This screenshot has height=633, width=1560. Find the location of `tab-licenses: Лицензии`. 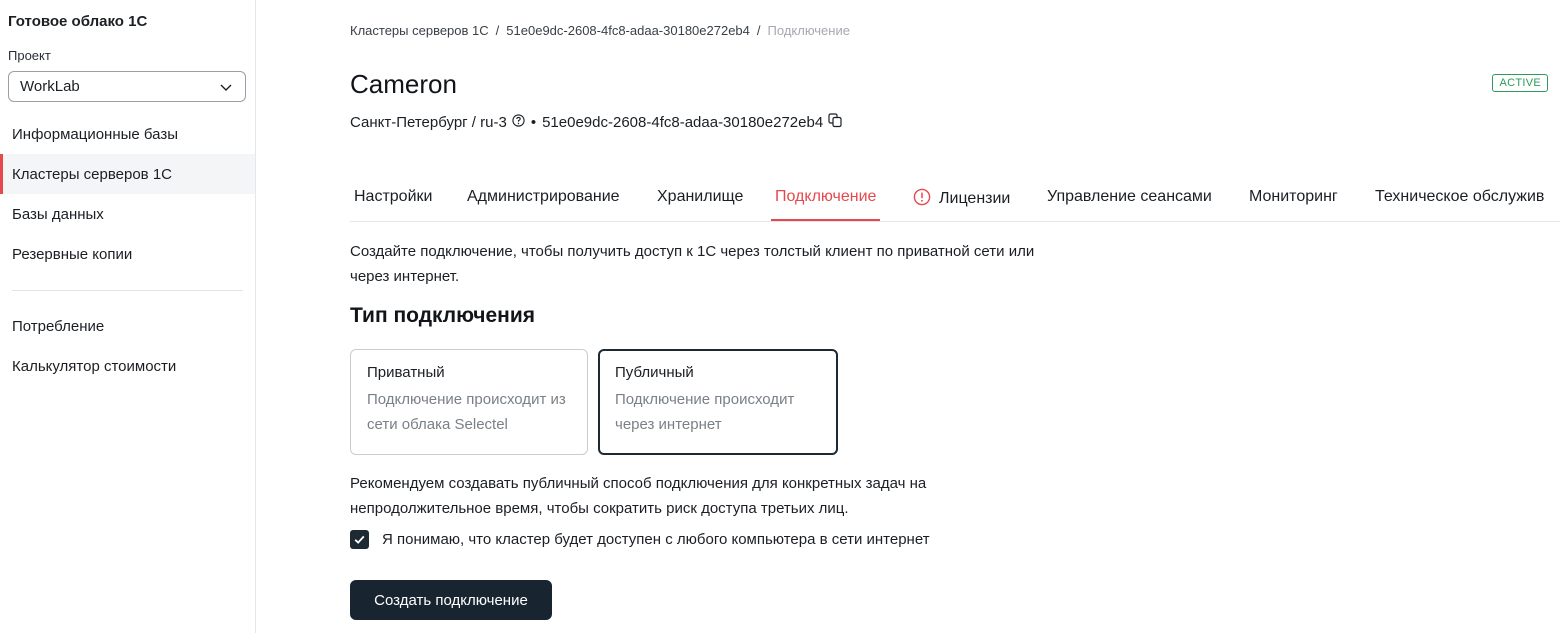

tab-licenses: Лицензии is located at coordinates (961, 199).